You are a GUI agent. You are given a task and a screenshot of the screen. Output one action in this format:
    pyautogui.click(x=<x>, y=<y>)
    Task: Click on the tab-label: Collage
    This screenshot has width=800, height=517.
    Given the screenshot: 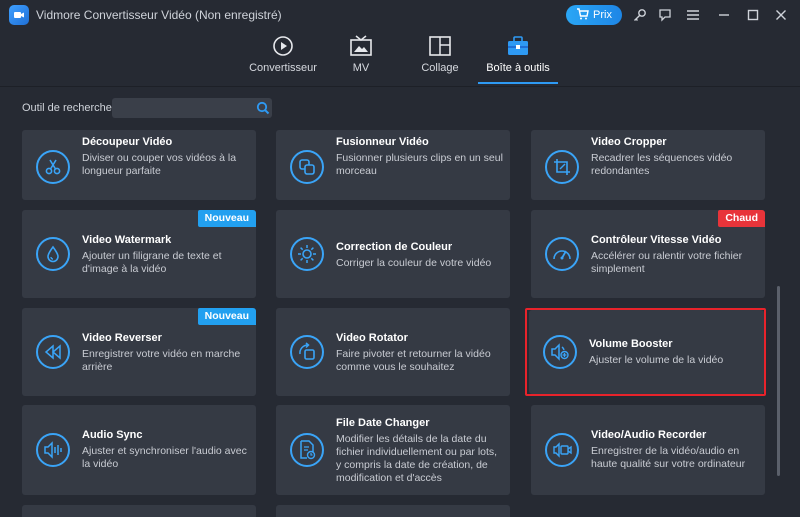 What is the action you would take?
    pyautogui.click(x=440, y=68)
    